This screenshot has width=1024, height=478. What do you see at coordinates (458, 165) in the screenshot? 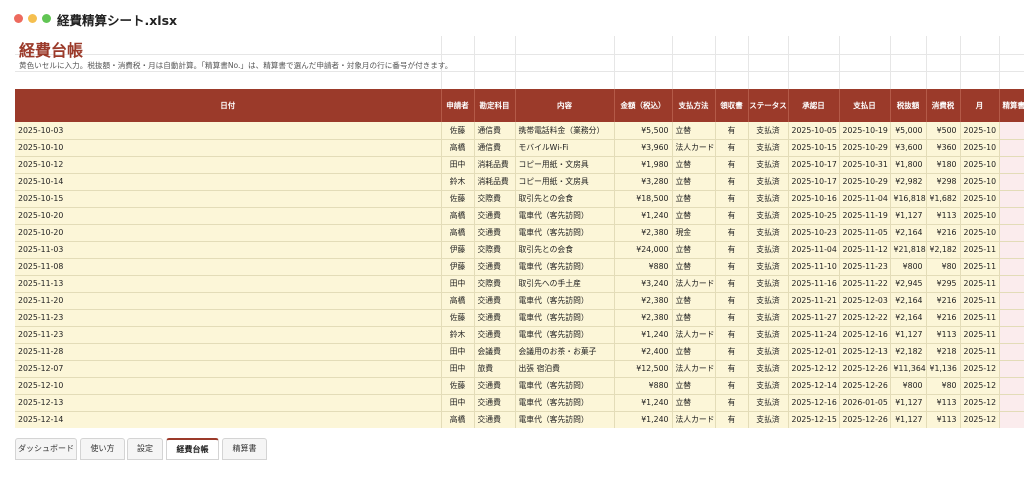
I see `cell-applicant: 田中` at bounding box center [458, 165].